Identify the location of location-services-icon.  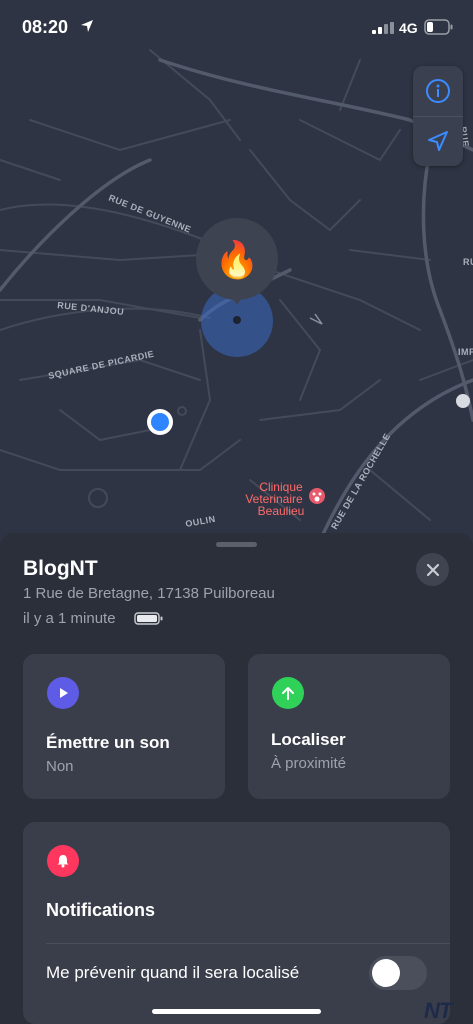
(87, 26).